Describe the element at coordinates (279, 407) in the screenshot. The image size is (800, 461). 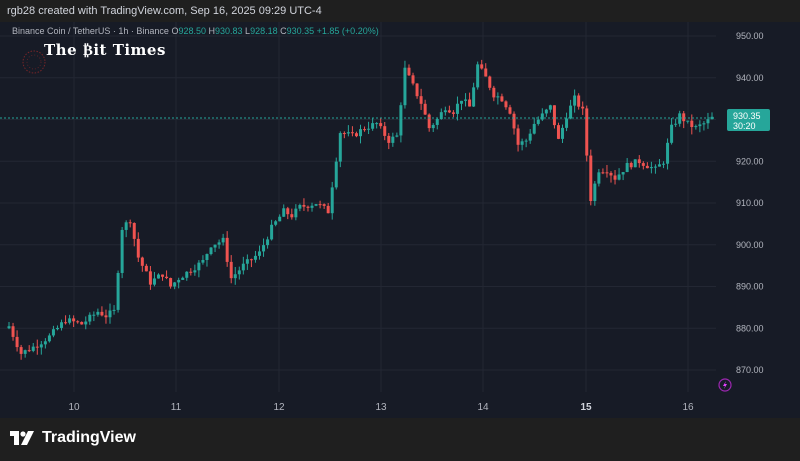
I see `x-tick-label: 12` at that location.